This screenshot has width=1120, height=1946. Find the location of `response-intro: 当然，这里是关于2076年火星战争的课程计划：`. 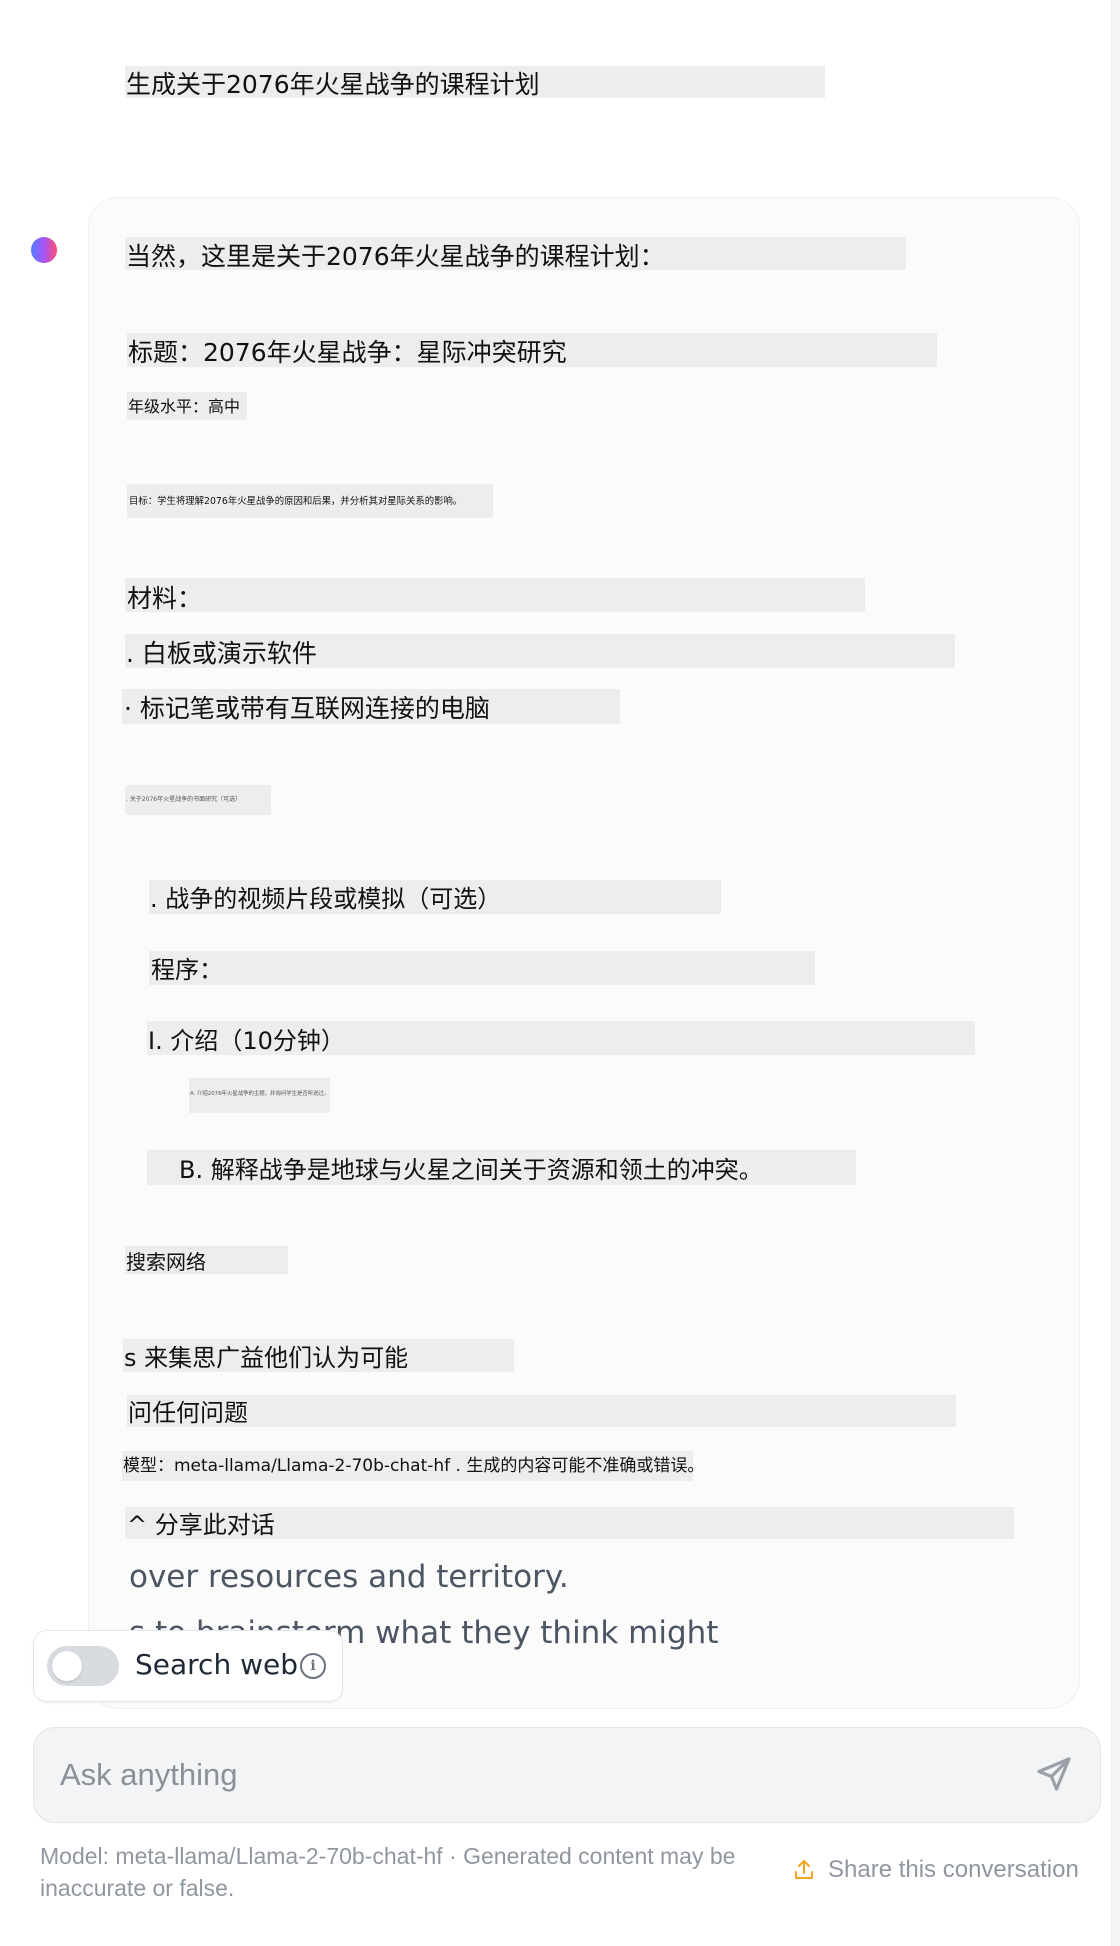

response-intro: 当然，这里是关于2076年火星战争的课程计划： is located at coordinates (395, 256).